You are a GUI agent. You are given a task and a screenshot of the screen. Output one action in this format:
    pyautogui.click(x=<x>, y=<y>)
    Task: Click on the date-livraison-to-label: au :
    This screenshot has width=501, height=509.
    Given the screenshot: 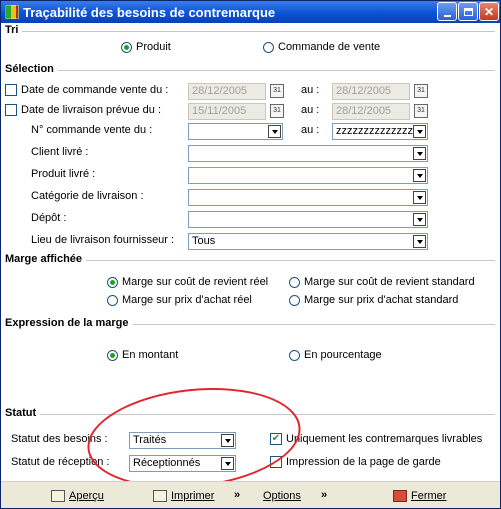 What is the action you would take?
    pyautogui.click(x=310, y=110)
    